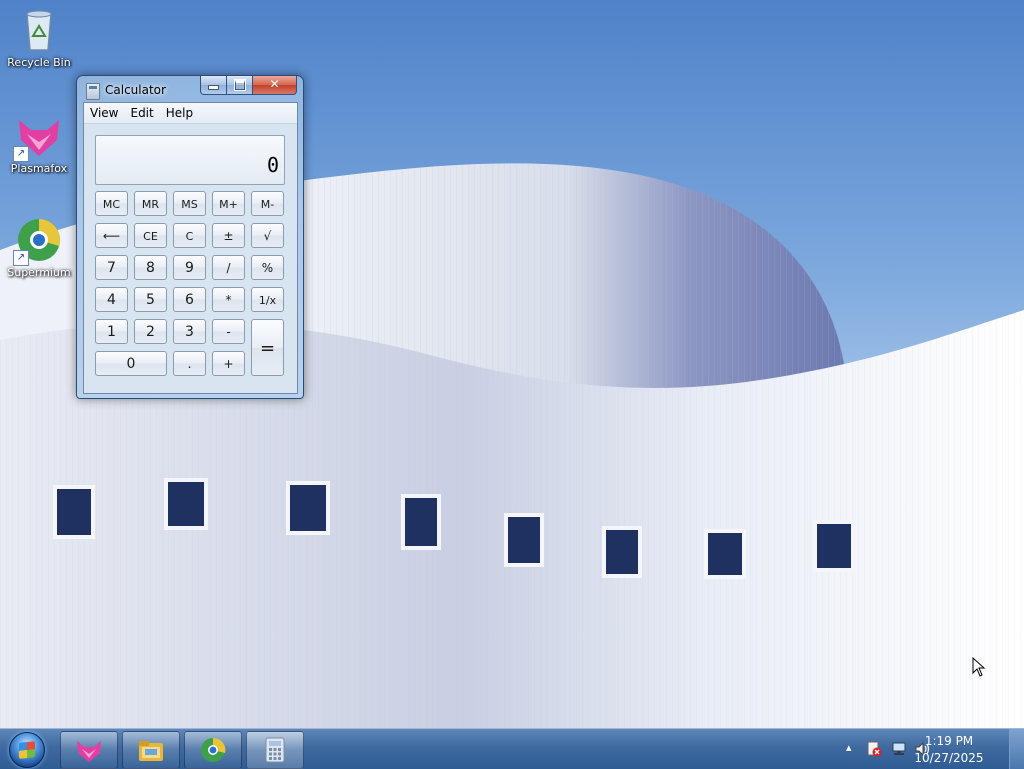 This screenshot has height=769, width=1024. I want to click on clear-entry-button: CE, so click(150, 235).